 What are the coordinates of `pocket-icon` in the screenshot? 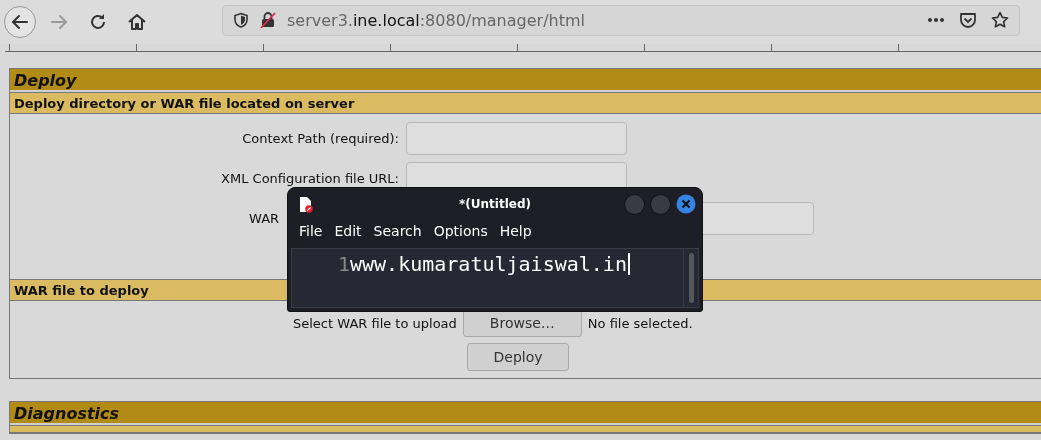 It's located at (968, 20).